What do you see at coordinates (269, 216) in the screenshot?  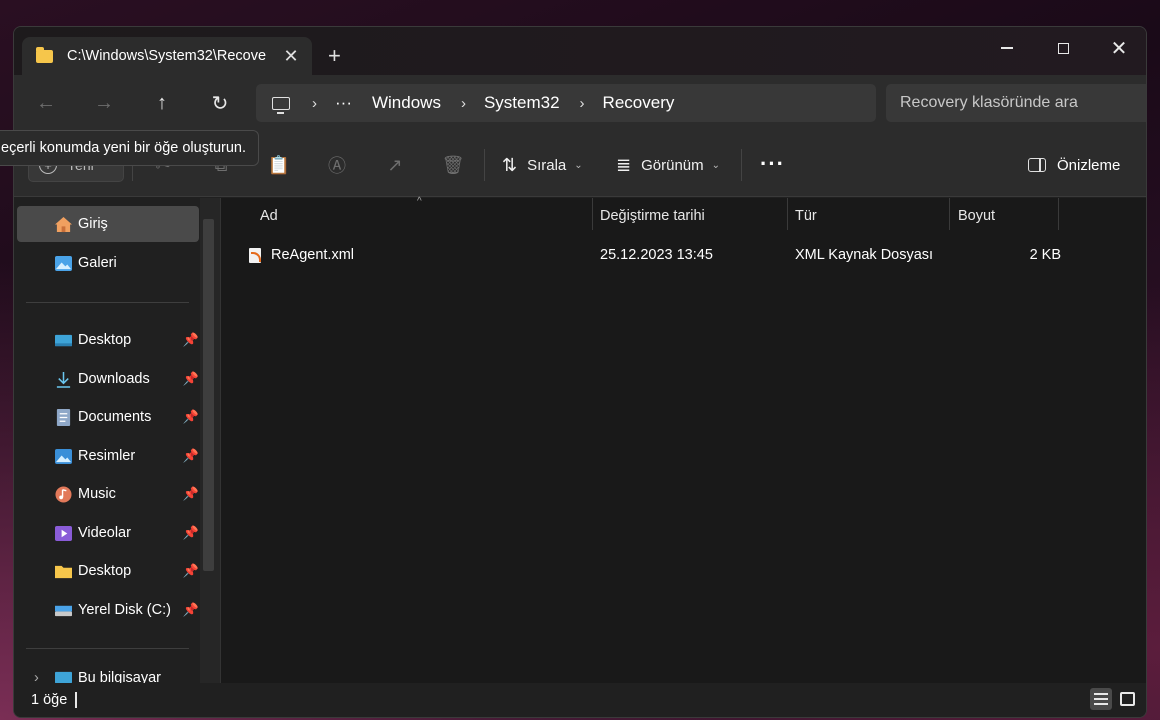 I see `column-header-name: Ad` at bounding box center [269, 216].